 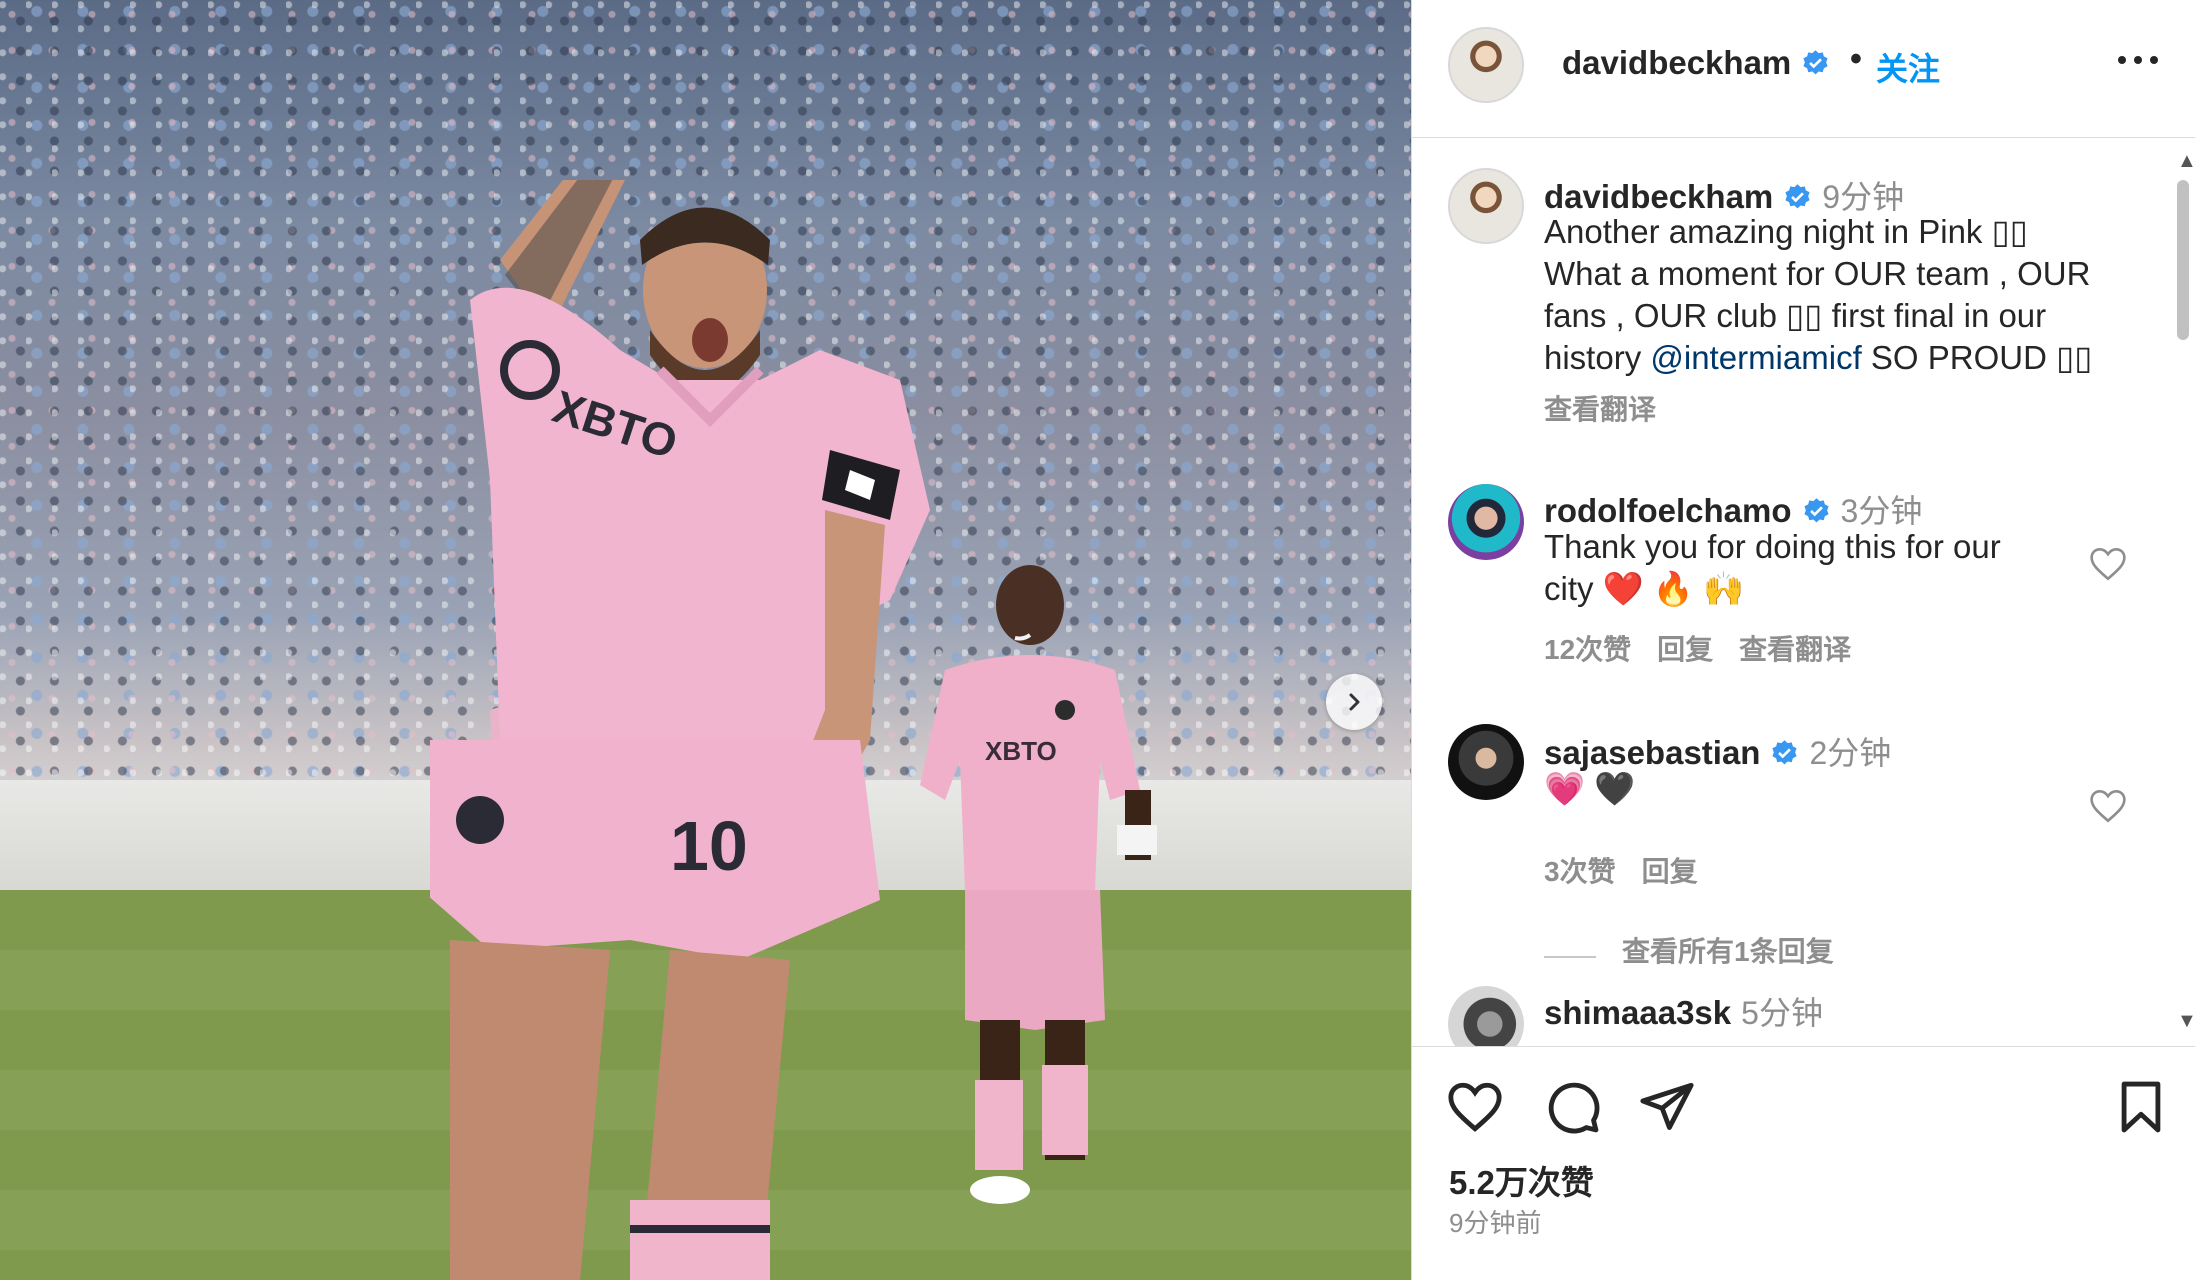 What do you see at coordinates (1021, 751) in the screenshot?
I see `svg-text: XBTO` at bounding box center [1021, 751].